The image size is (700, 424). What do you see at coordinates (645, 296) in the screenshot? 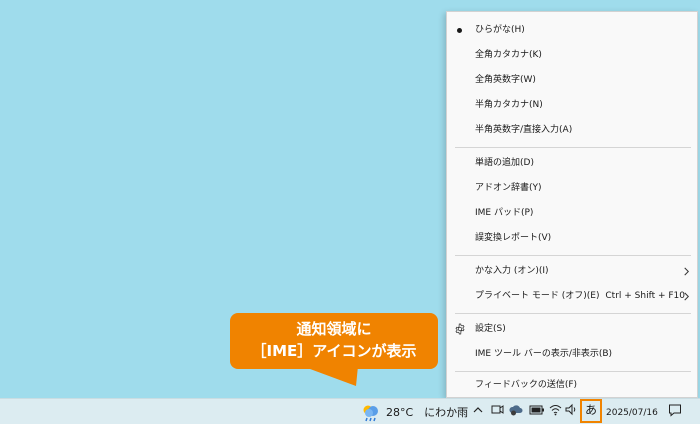
I see `shortcut-text: Ctrl + Shift + F10` at bounding box center [645, 296].